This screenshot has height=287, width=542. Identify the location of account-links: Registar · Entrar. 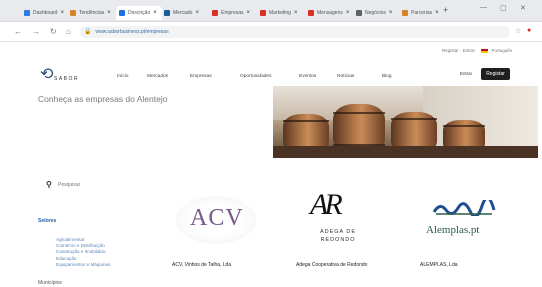
(458, 50).